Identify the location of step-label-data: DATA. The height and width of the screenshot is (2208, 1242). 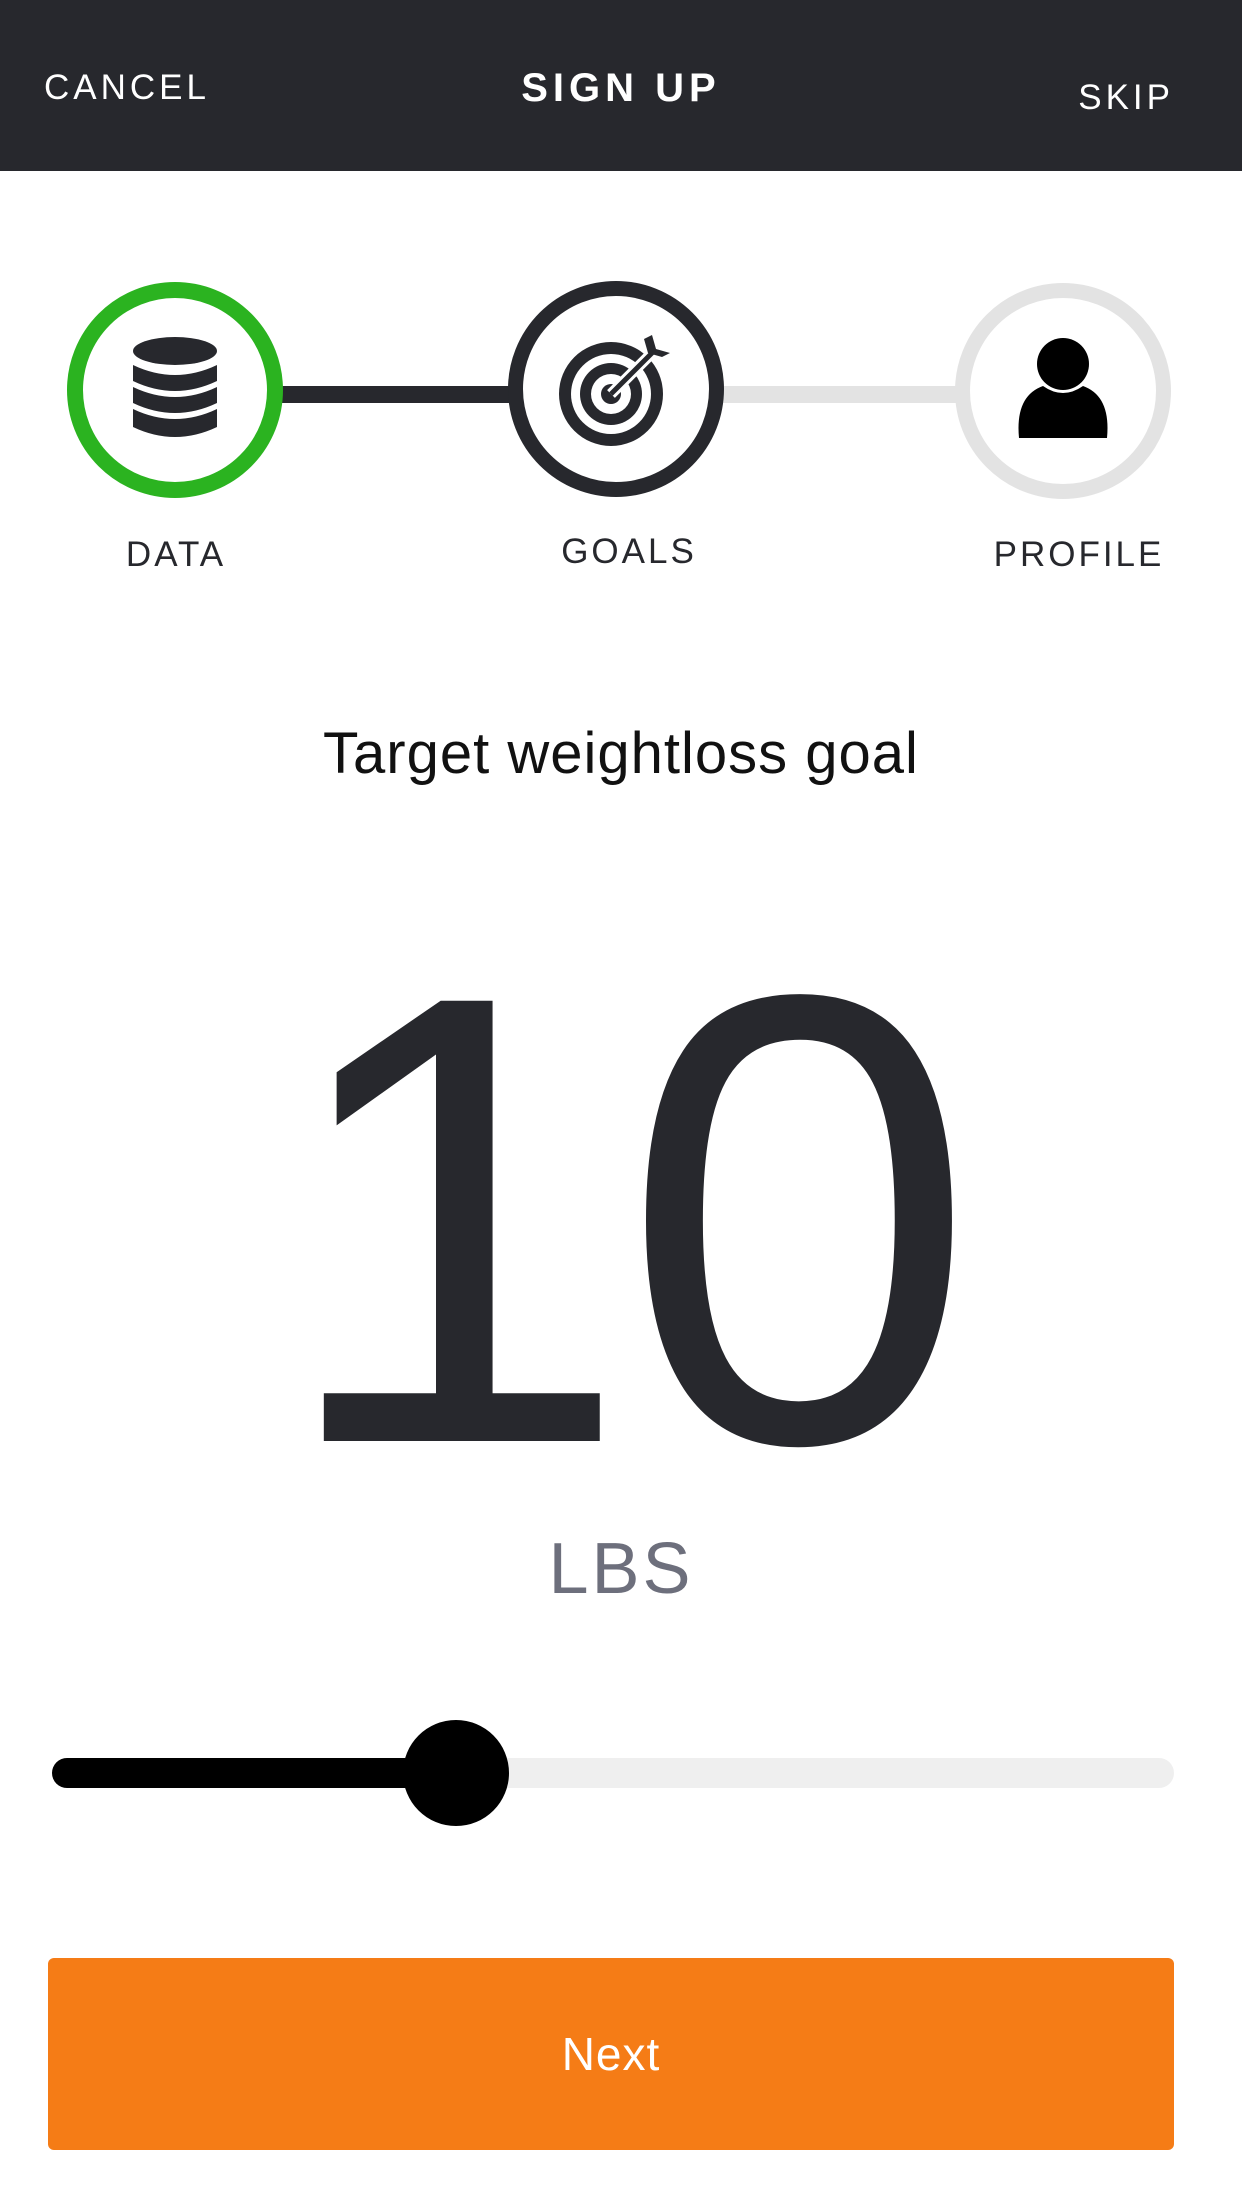
(176, 554).